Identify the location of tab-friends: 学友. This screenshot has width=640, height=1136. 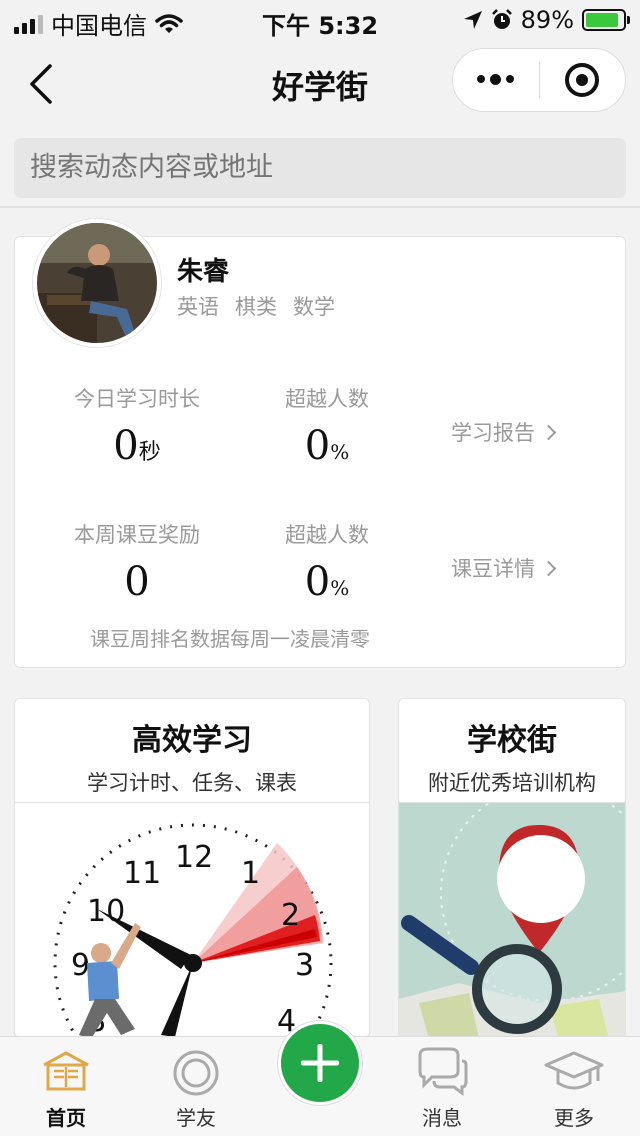
(196, 1086).